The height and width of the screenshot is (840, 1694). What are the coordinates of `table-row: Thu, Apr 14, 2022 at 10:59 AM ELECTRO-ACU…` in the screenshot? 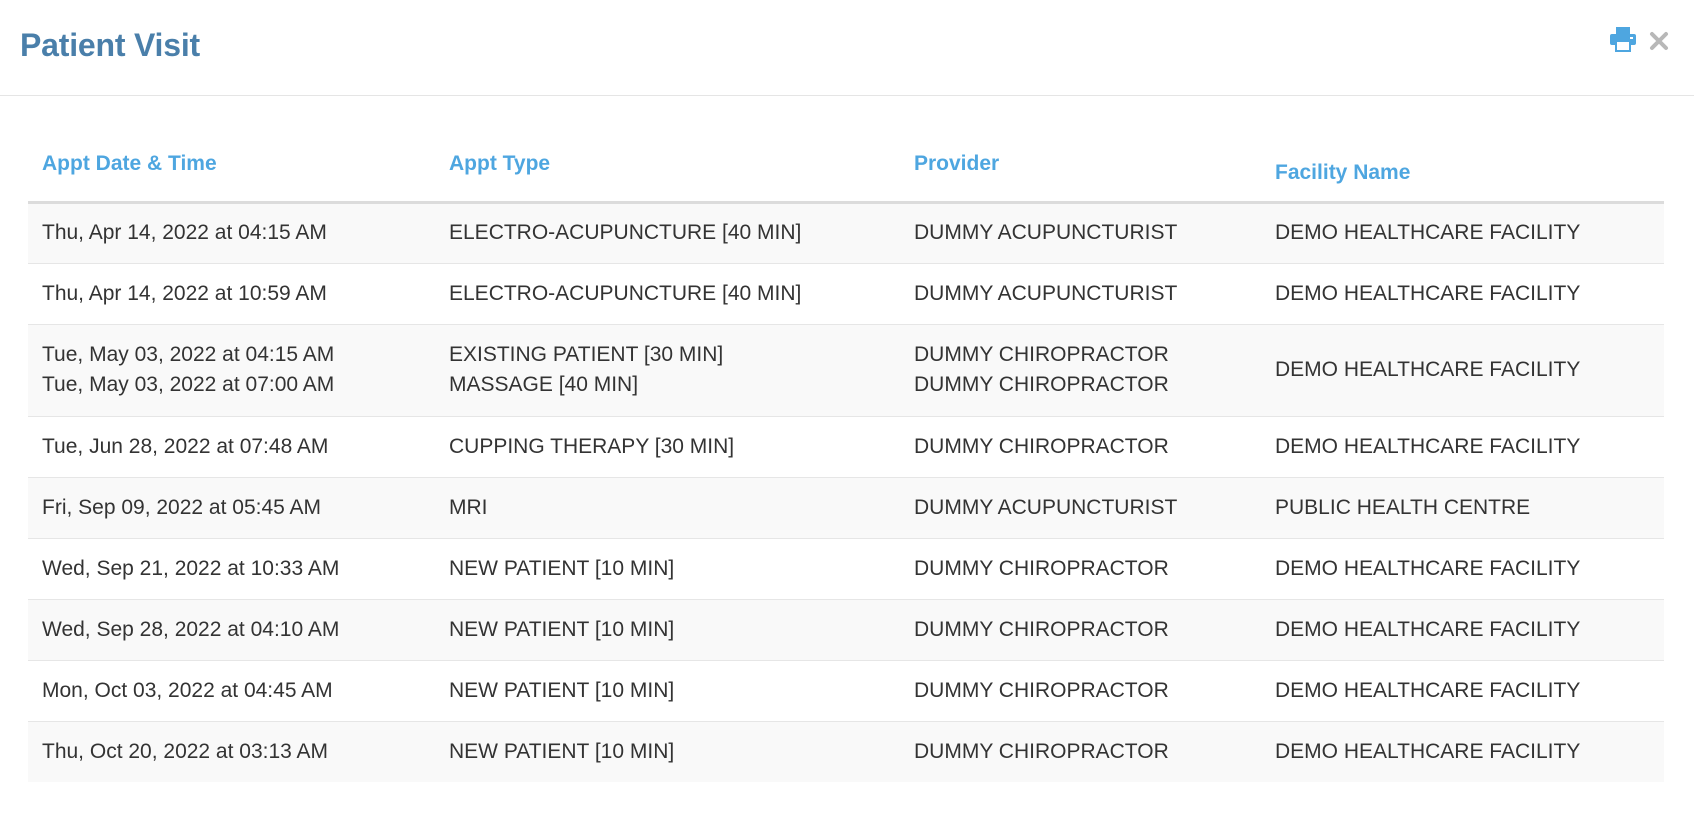 It's located at (846, 294).